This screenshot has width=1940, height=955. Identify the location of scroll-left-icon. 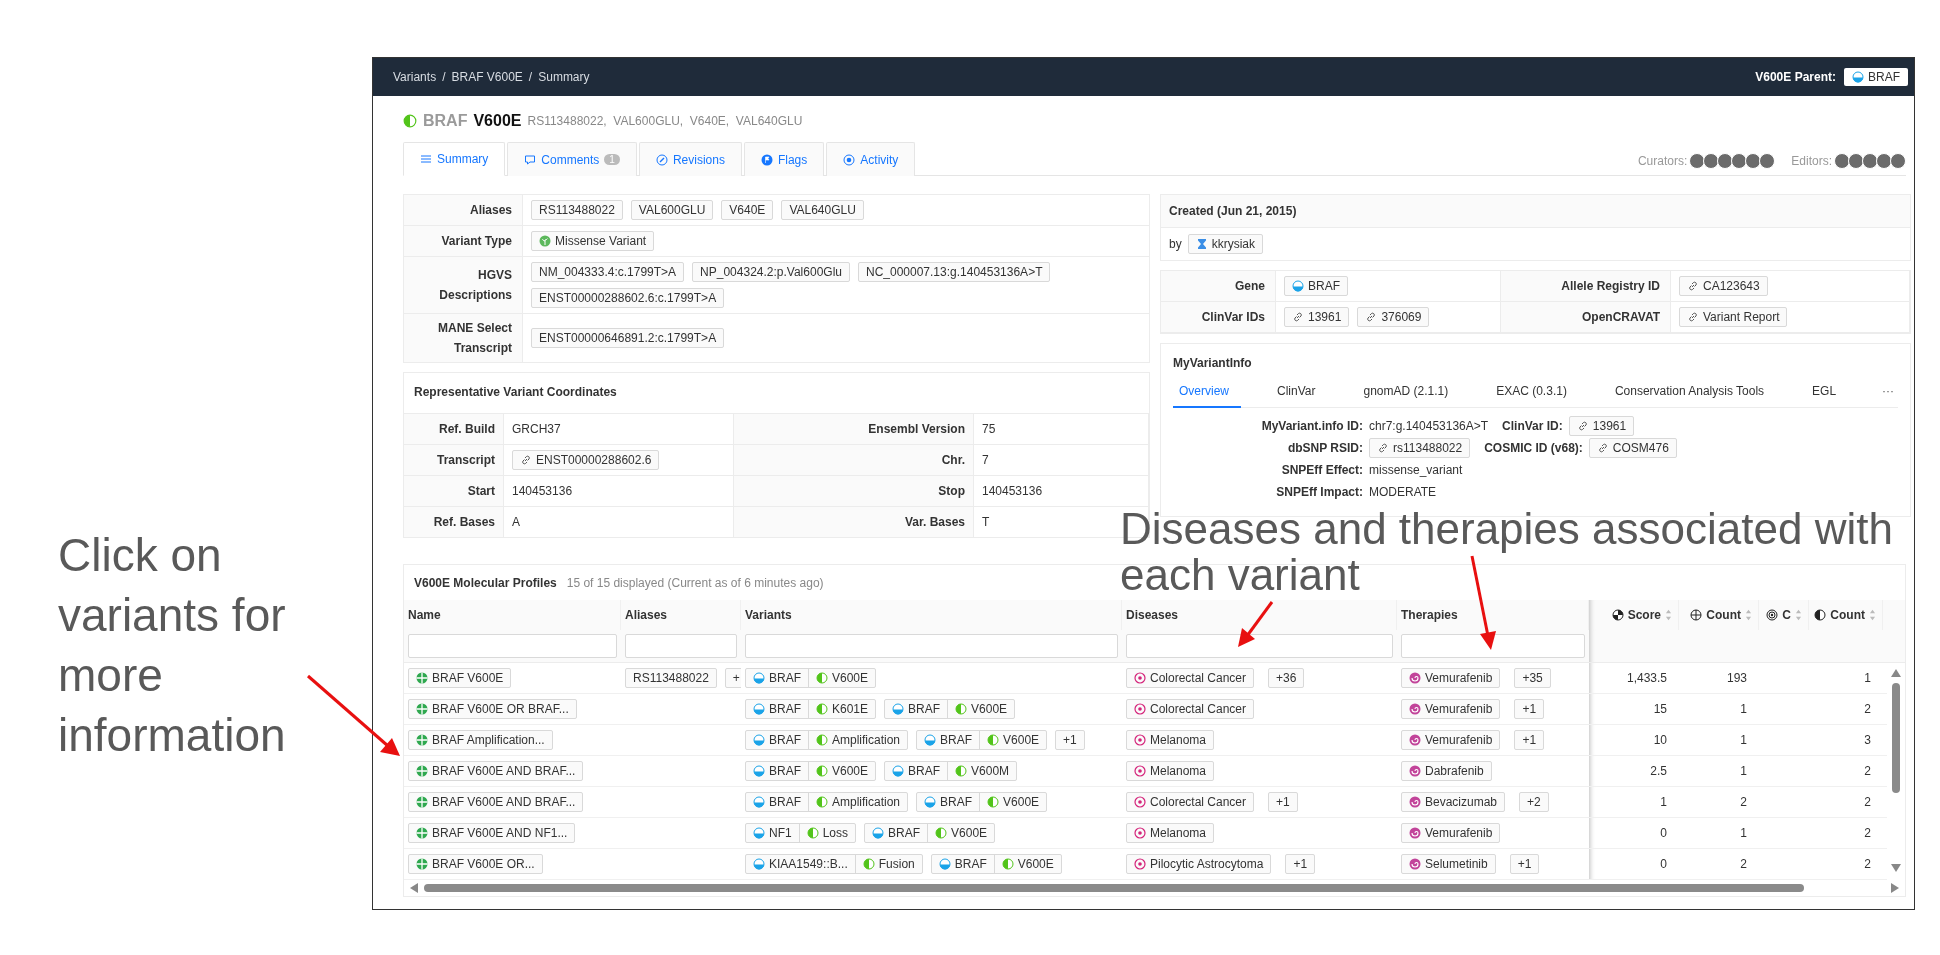
(414, 888).